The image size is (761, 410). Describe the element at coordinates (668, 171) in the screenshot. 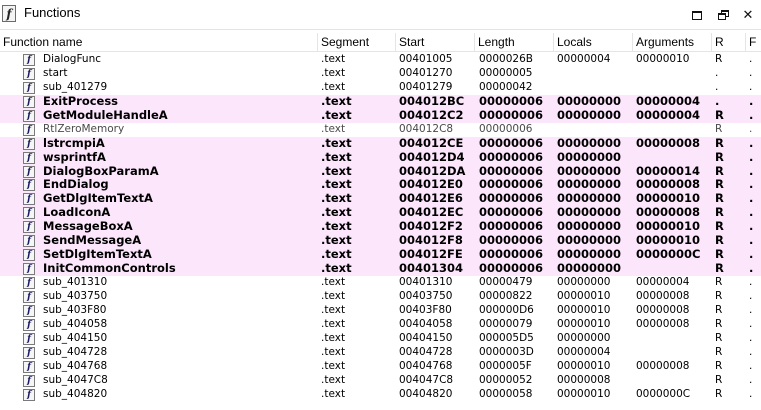

I see `arguments-cell: 00000014` at that location.